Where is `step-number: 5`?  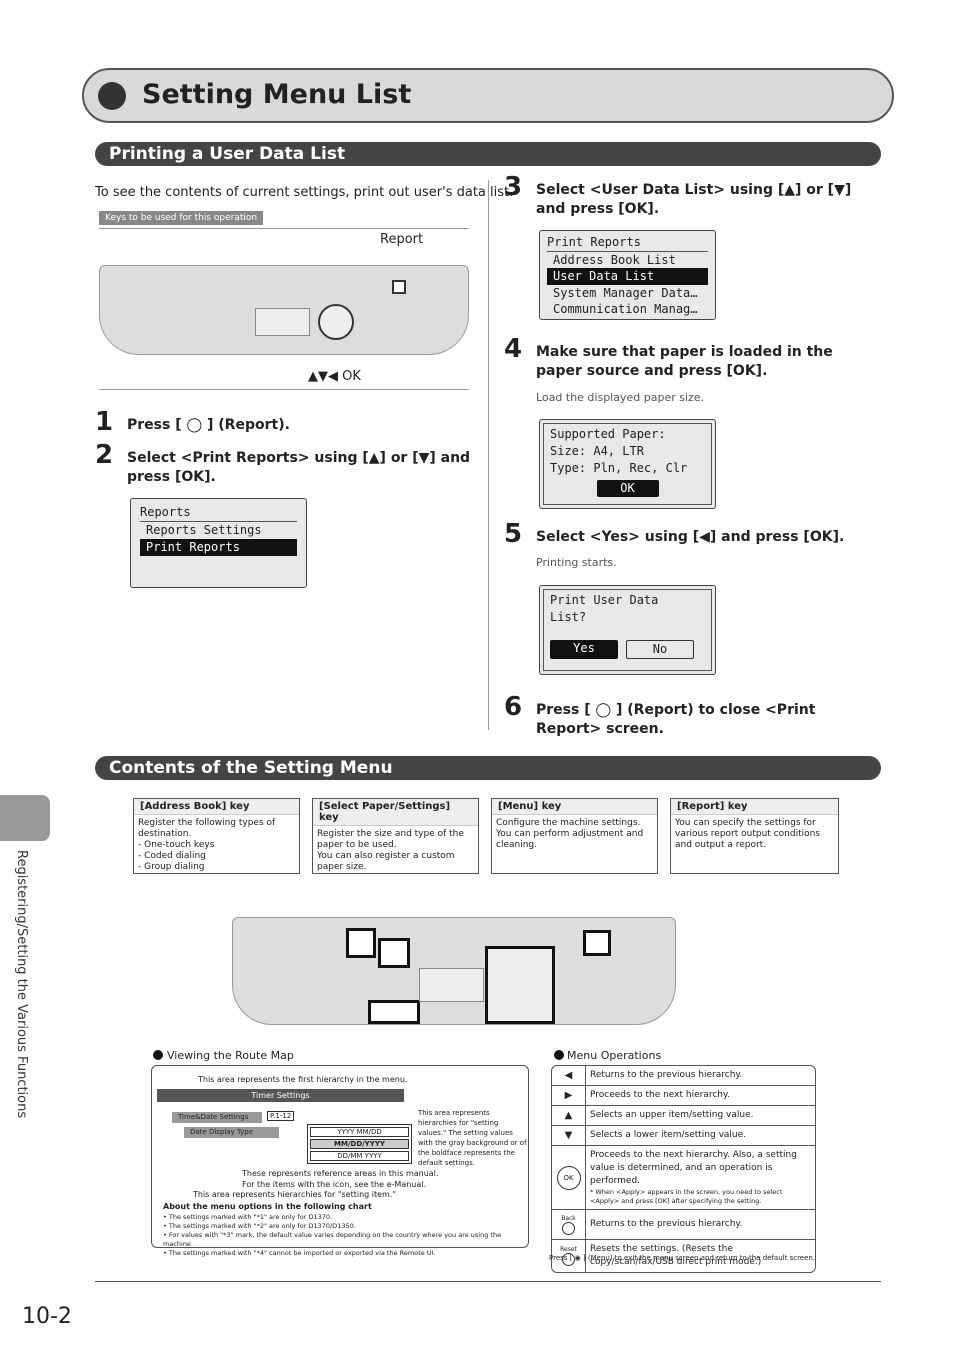
step-number: 5 is located at coordinates (513, 534).